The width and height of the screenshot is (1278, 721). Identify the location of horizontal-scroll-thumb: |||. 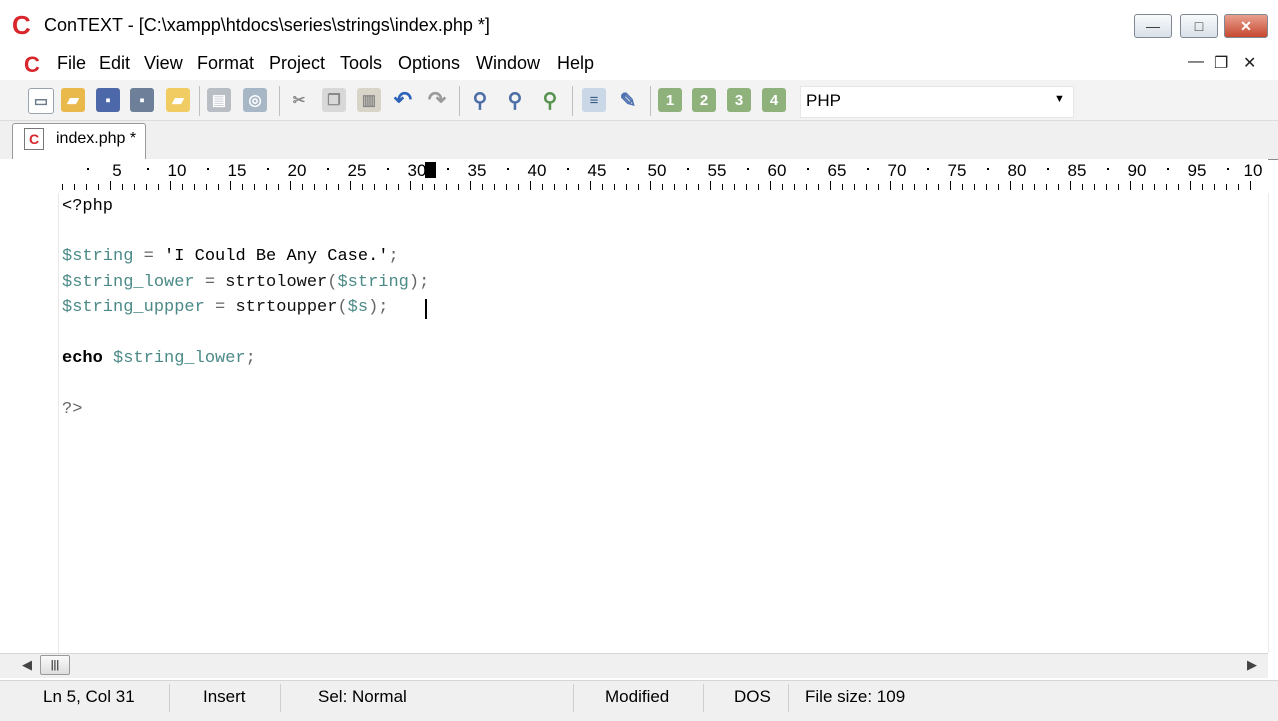
(55, 665).